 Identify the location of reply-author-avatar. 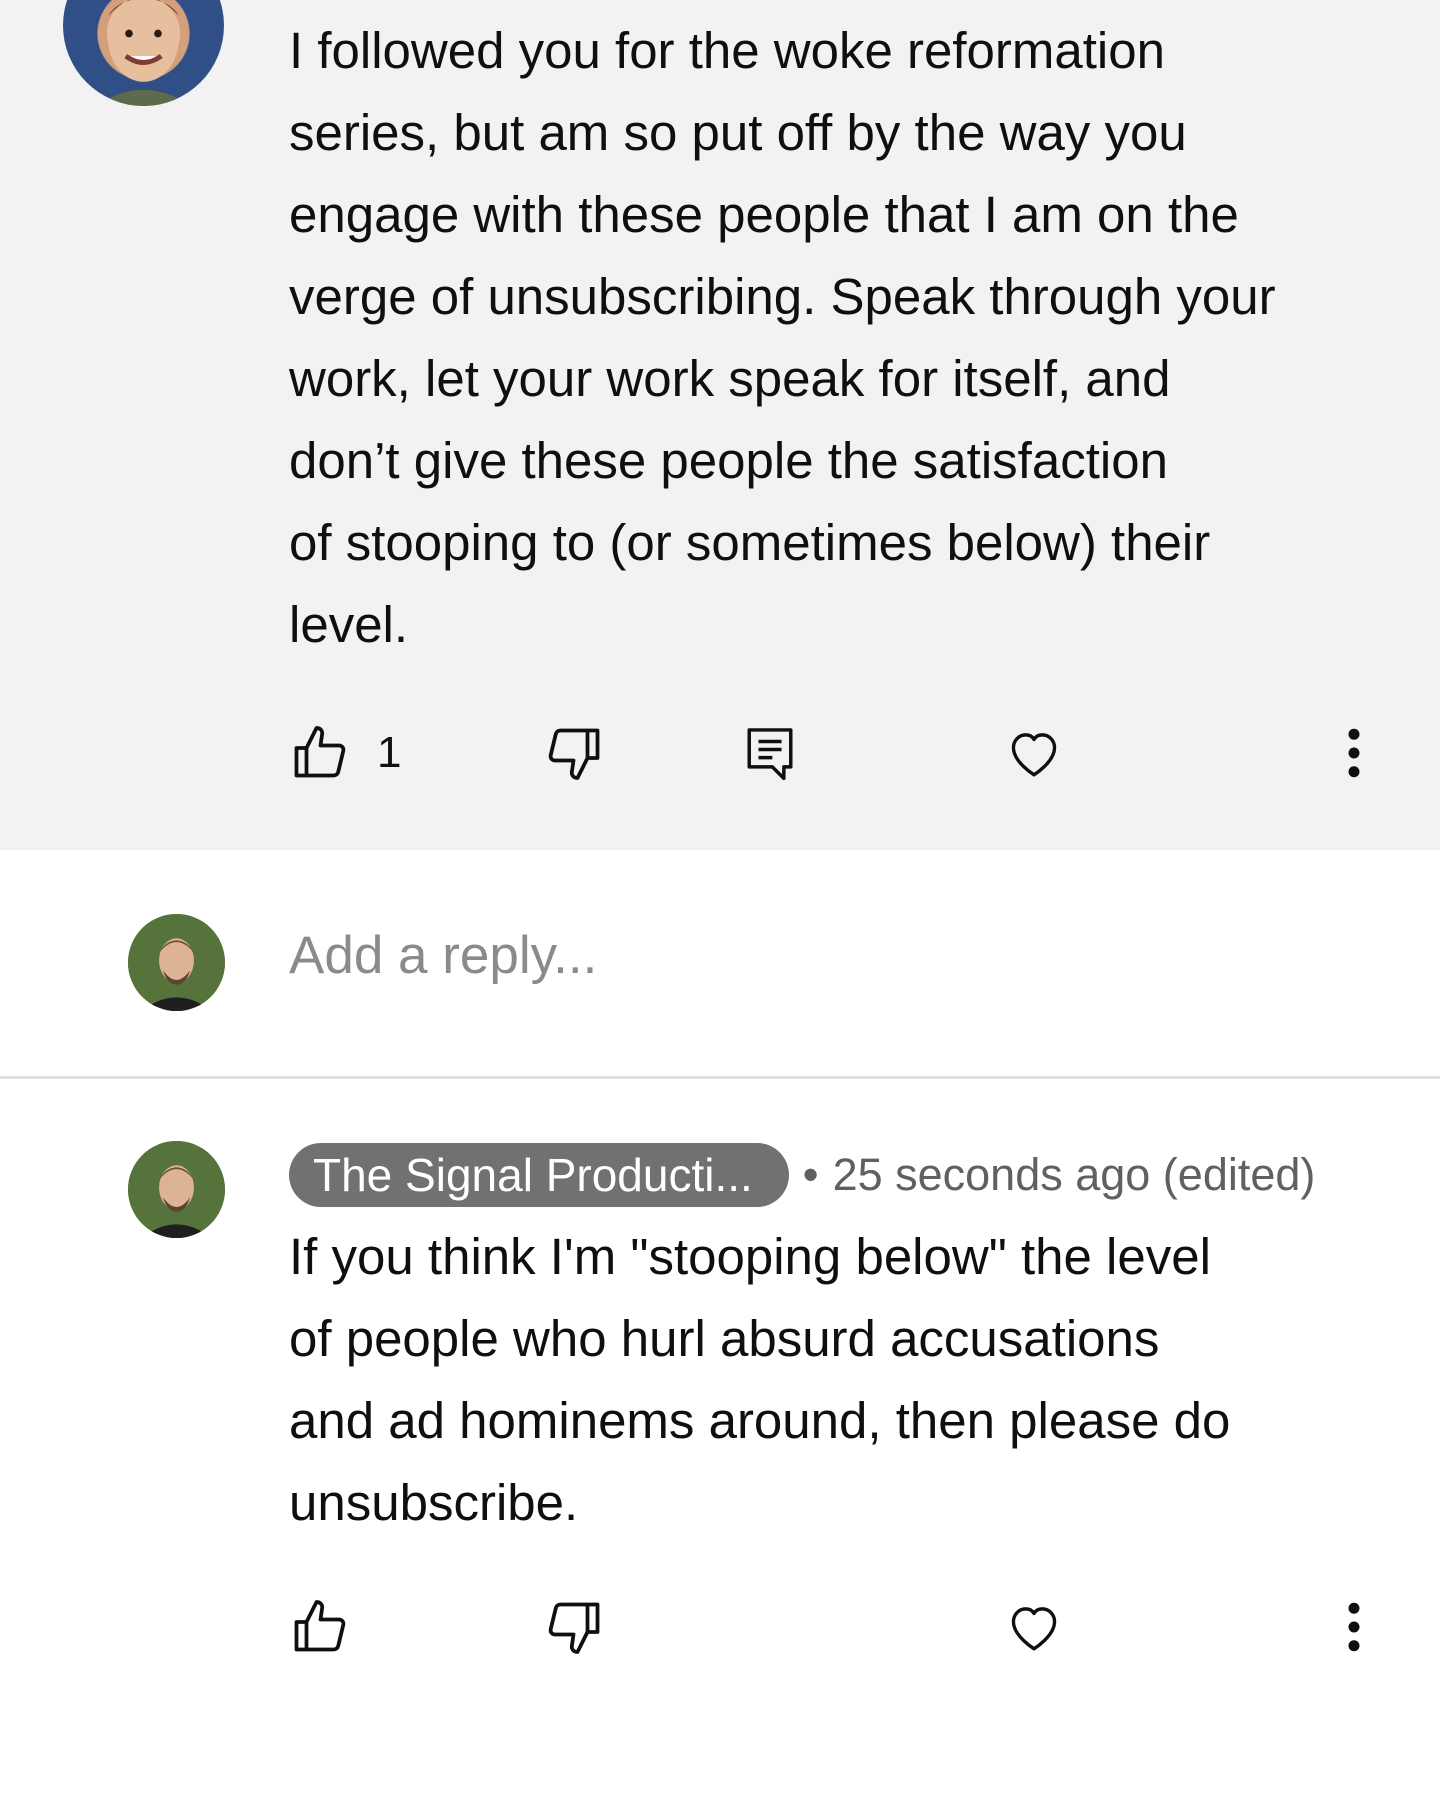
(176, 1189).